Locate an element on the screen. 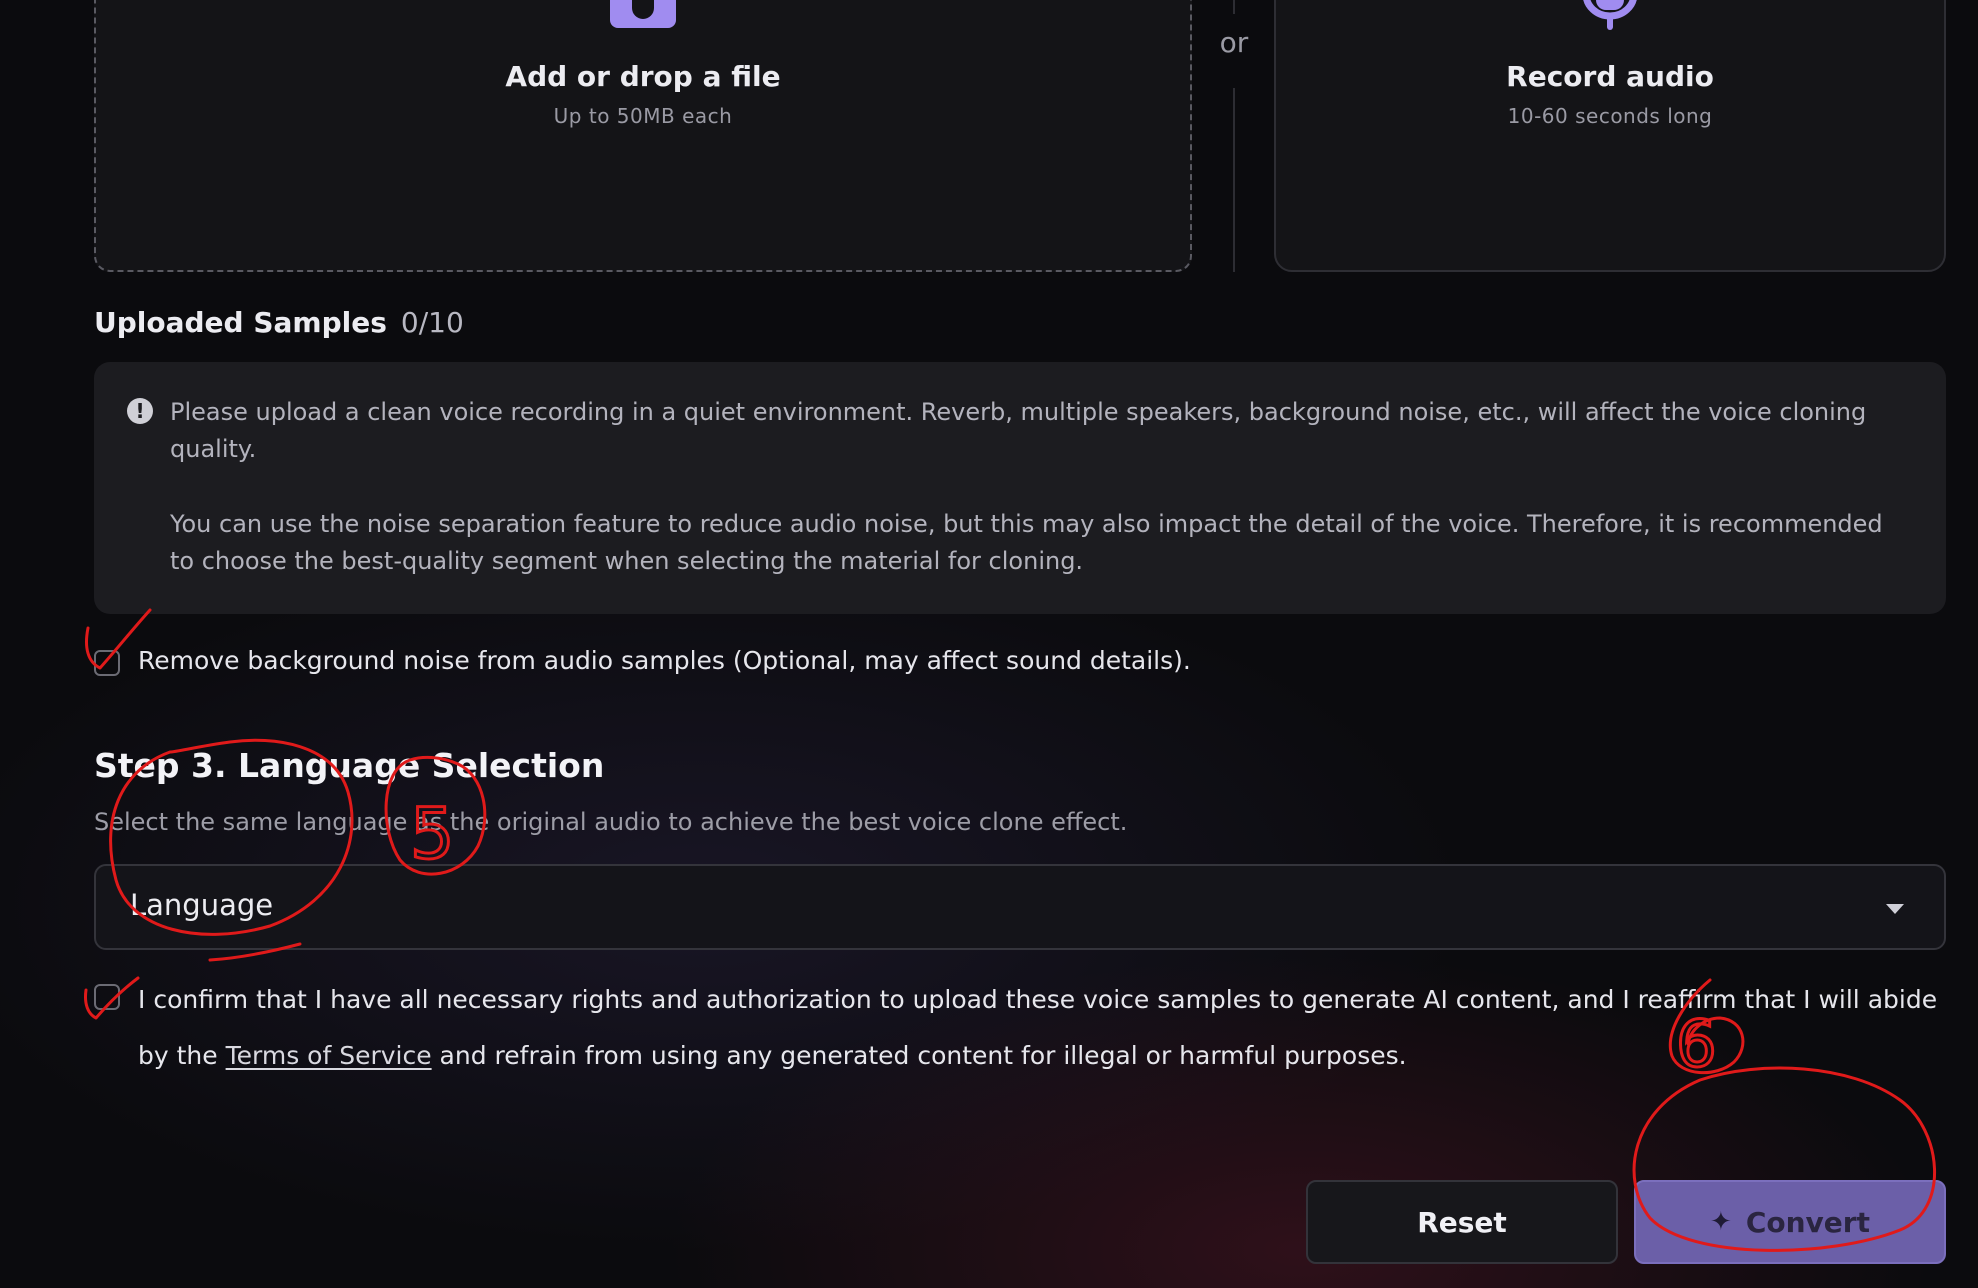  divider-line-top is located at coordinates (1234, 7).